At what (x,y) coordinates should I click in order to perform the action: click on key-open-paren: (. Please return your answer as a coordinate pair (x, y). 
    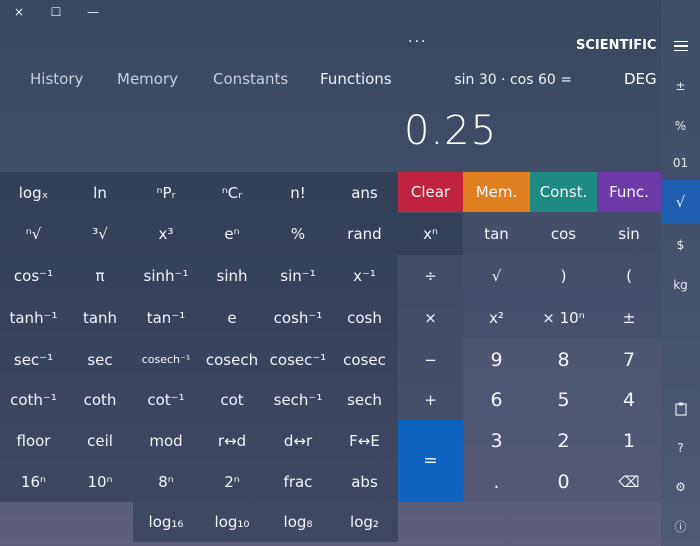
    Looking at the image, I should click on (629, 276).